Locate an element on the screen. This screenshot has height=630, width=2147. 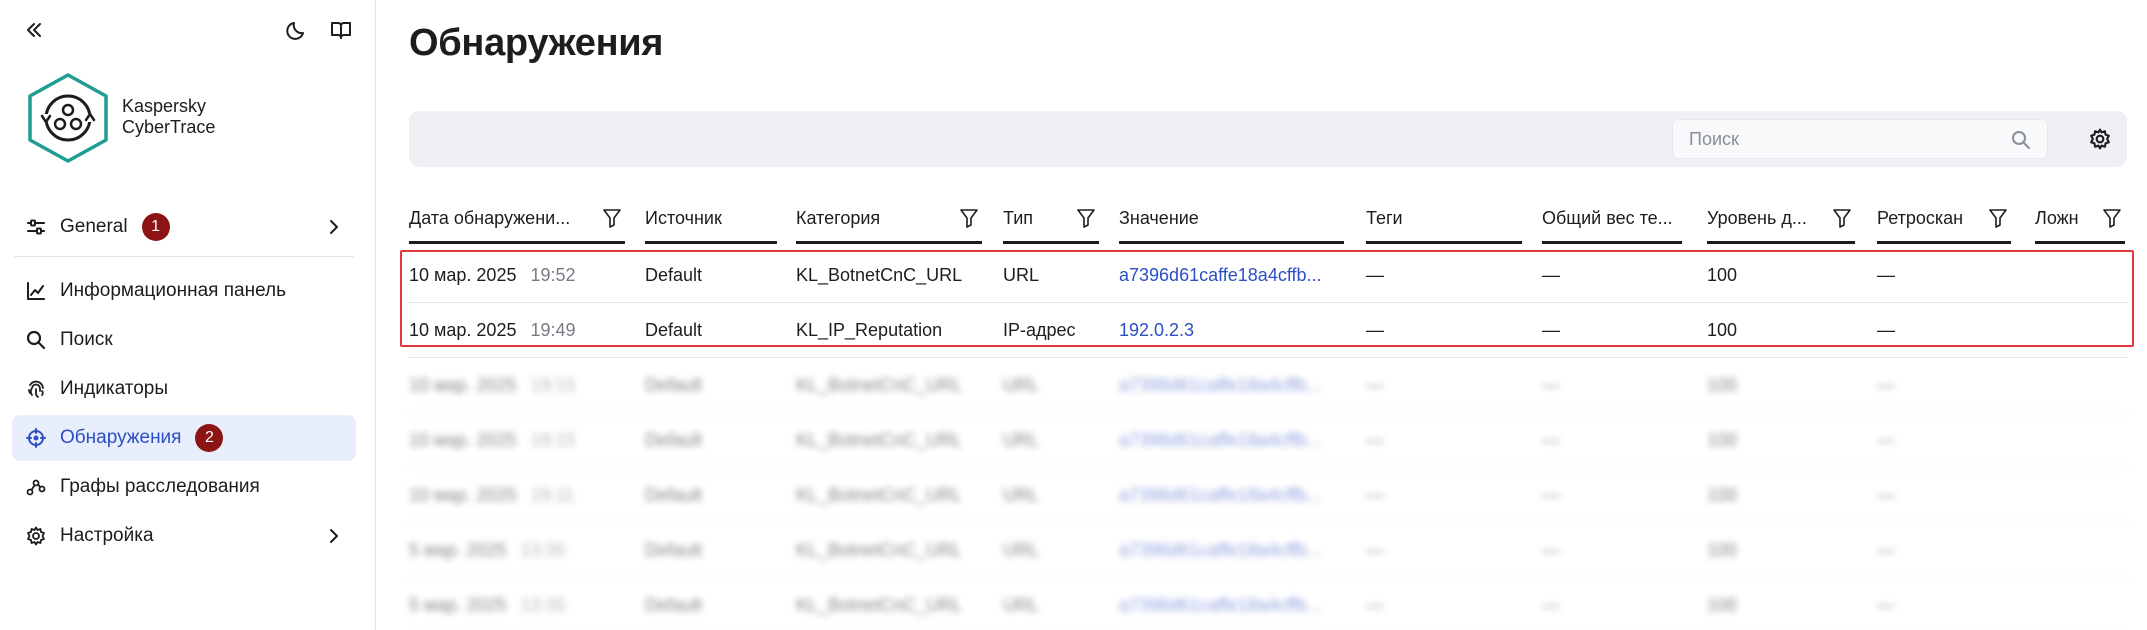
sidebar-item-search: Поиск is located at coordinates (184, 340).